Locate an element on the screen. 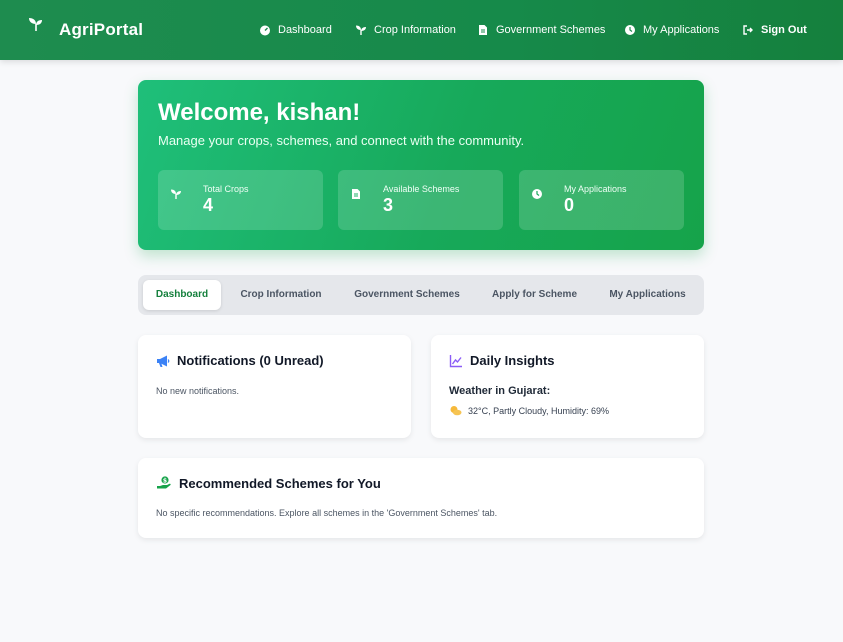 This screenshot has height=642, width=843. brand: AgriPortal is located at coordinates (85, 30).